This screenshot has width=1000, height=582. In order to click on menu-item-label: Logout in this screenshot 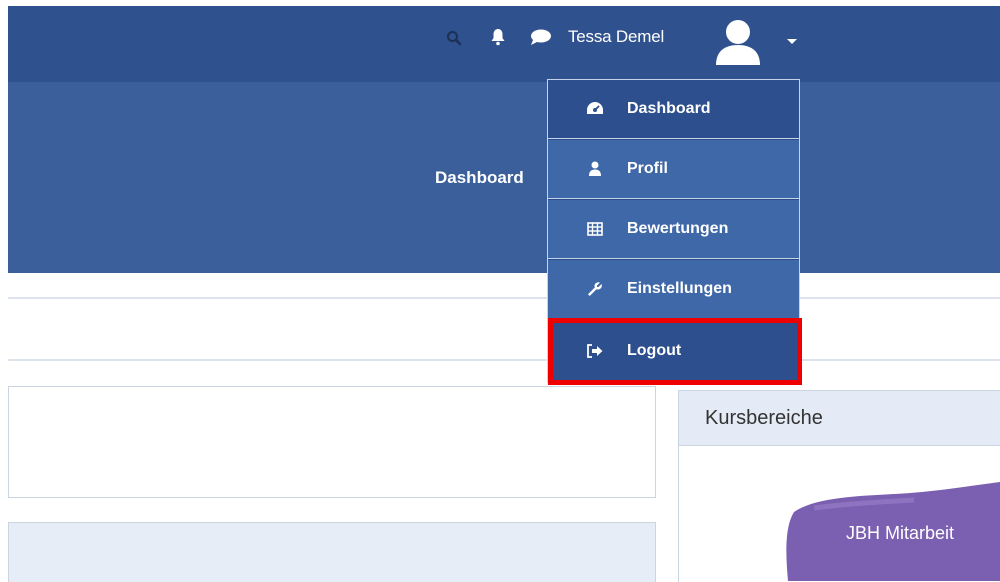, I will do `click(654, 350)`.